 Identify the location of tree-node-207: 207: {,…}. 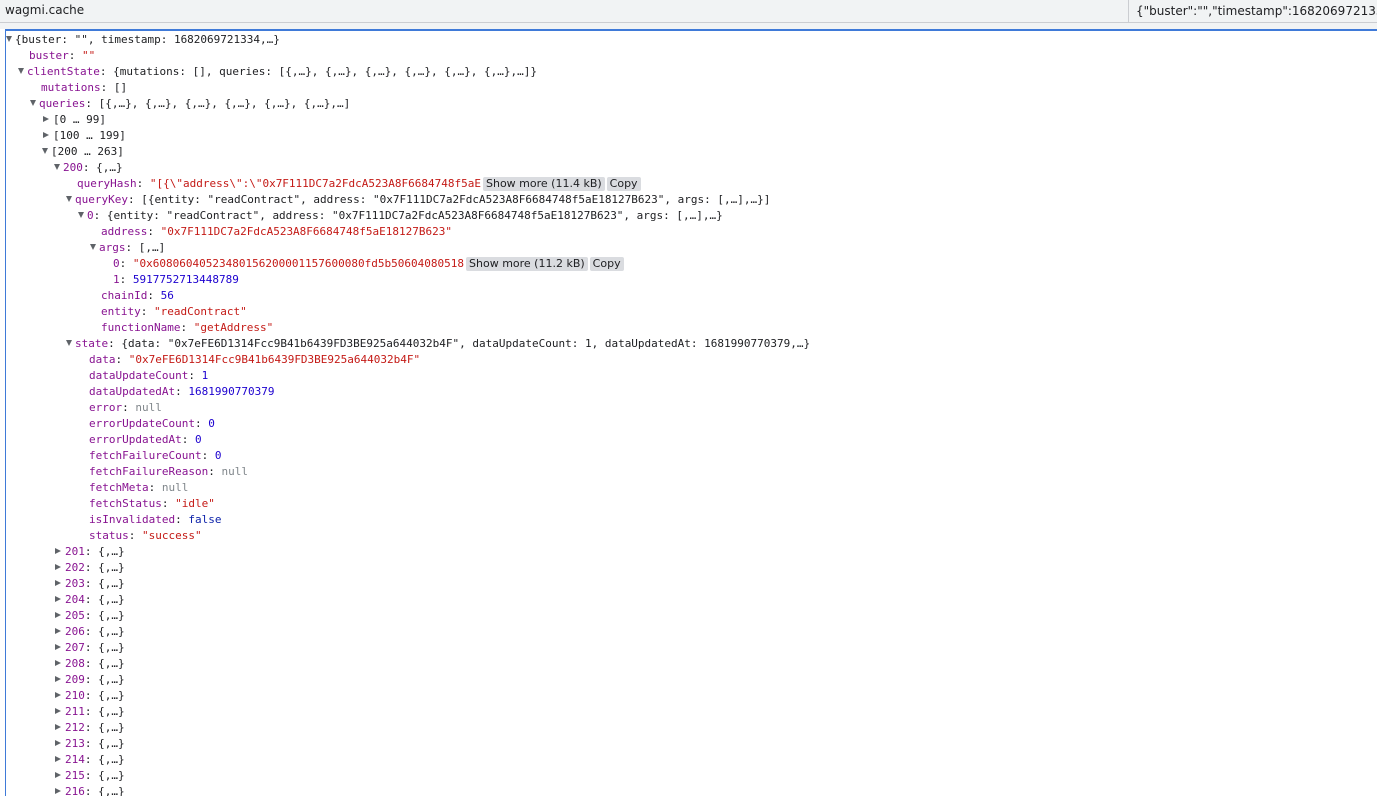
(89, 648).